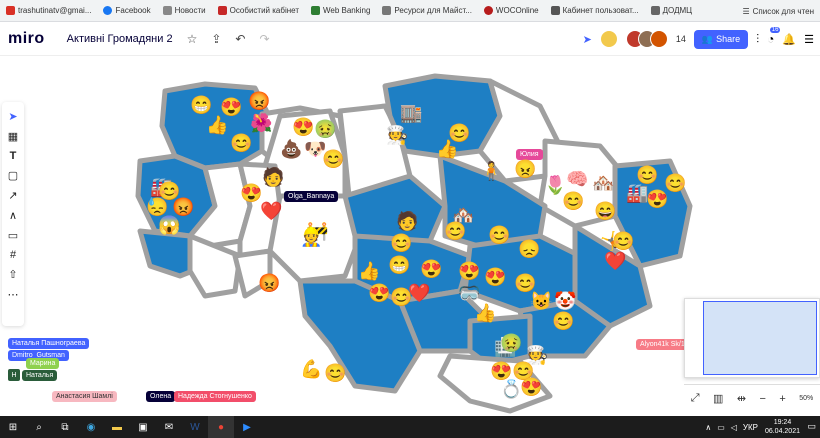 This screenshot has height=438, width=820. What do you see at coordinates (26, 39) in the screenshot?
I see `miro-logo: miro` at bounding box center [26, 39].